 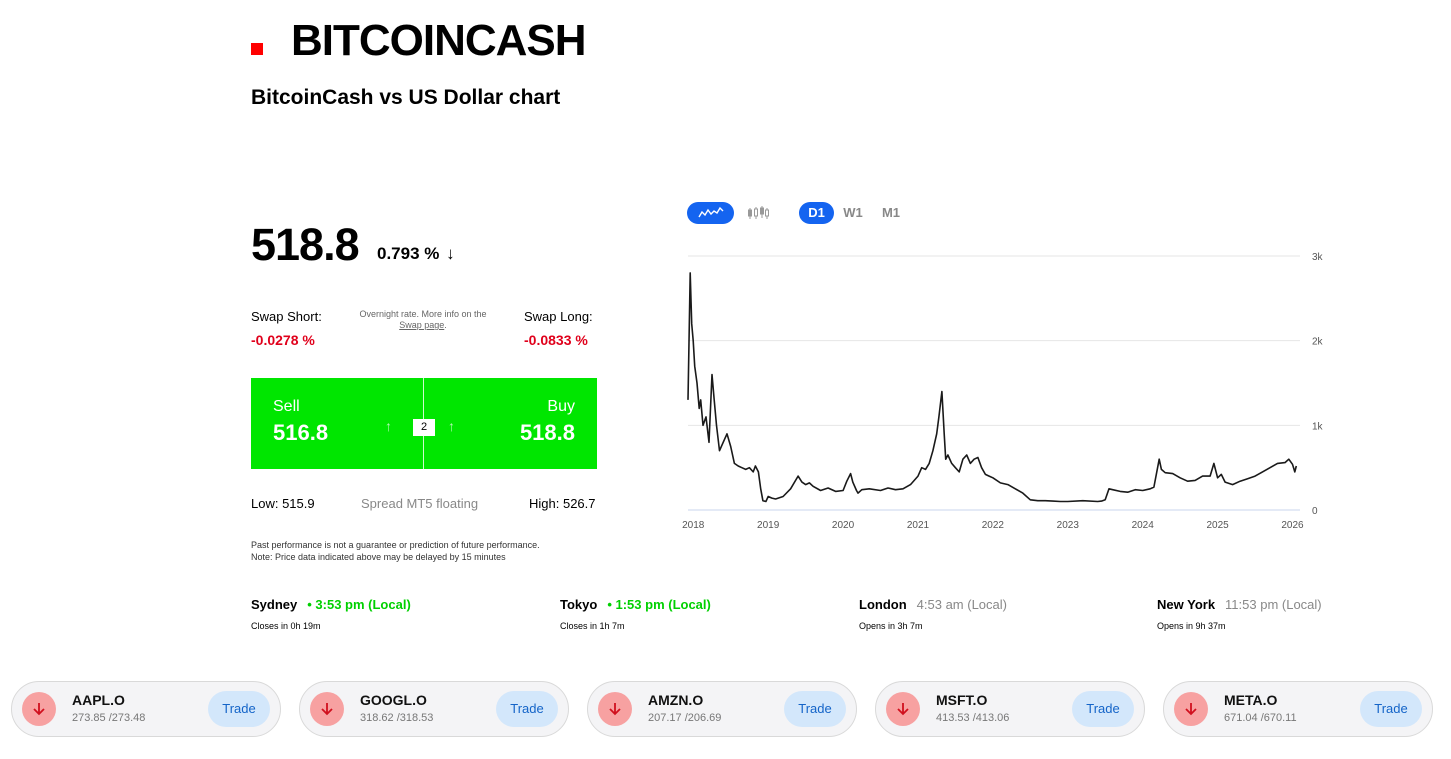 I want to click on y-tick-label: 3k, so click(x=1318, y=257).